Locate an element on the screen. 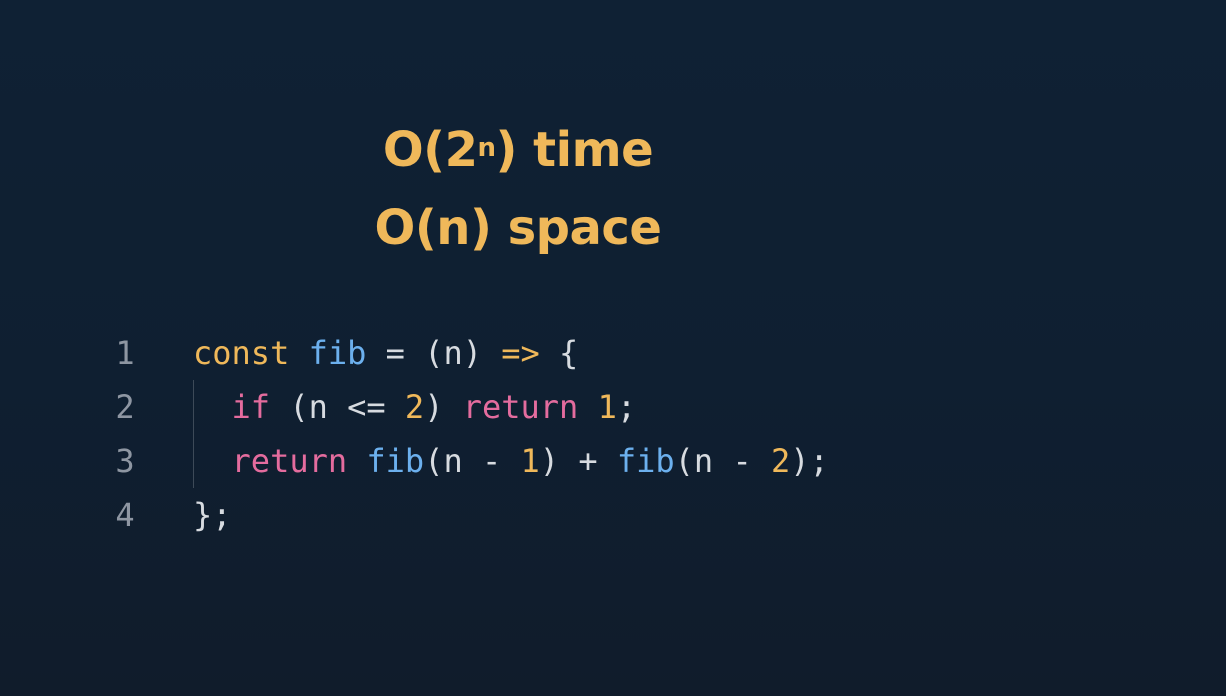  line-number: 3 is located at coordinates (125, 461).